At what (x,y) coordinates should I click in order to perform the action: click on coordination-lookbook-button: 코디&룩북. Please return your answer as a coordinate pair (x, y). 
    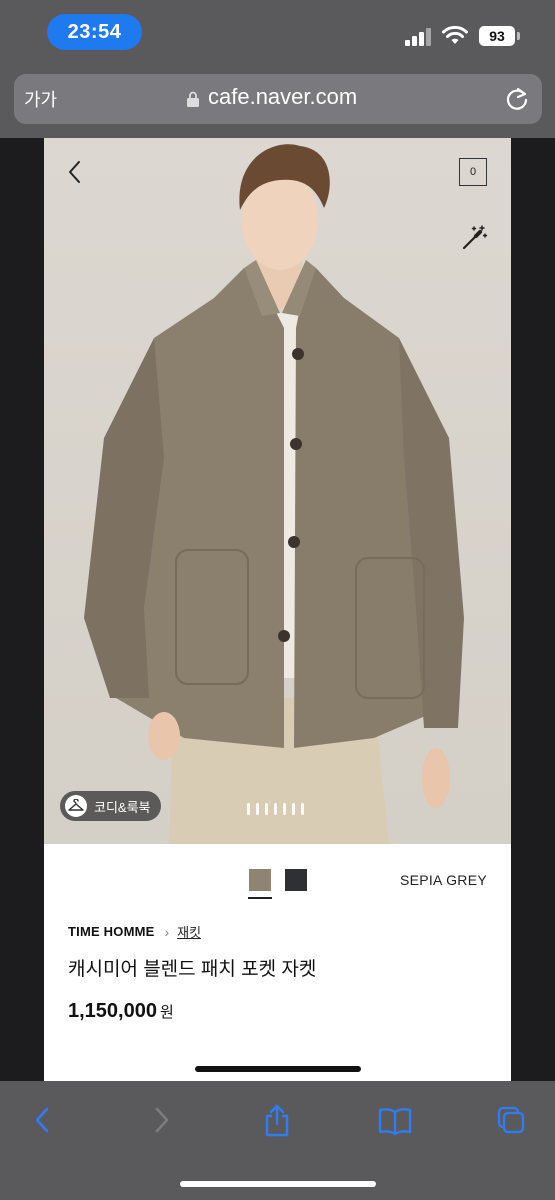
    Looking at the image, I should click on (110, 806).